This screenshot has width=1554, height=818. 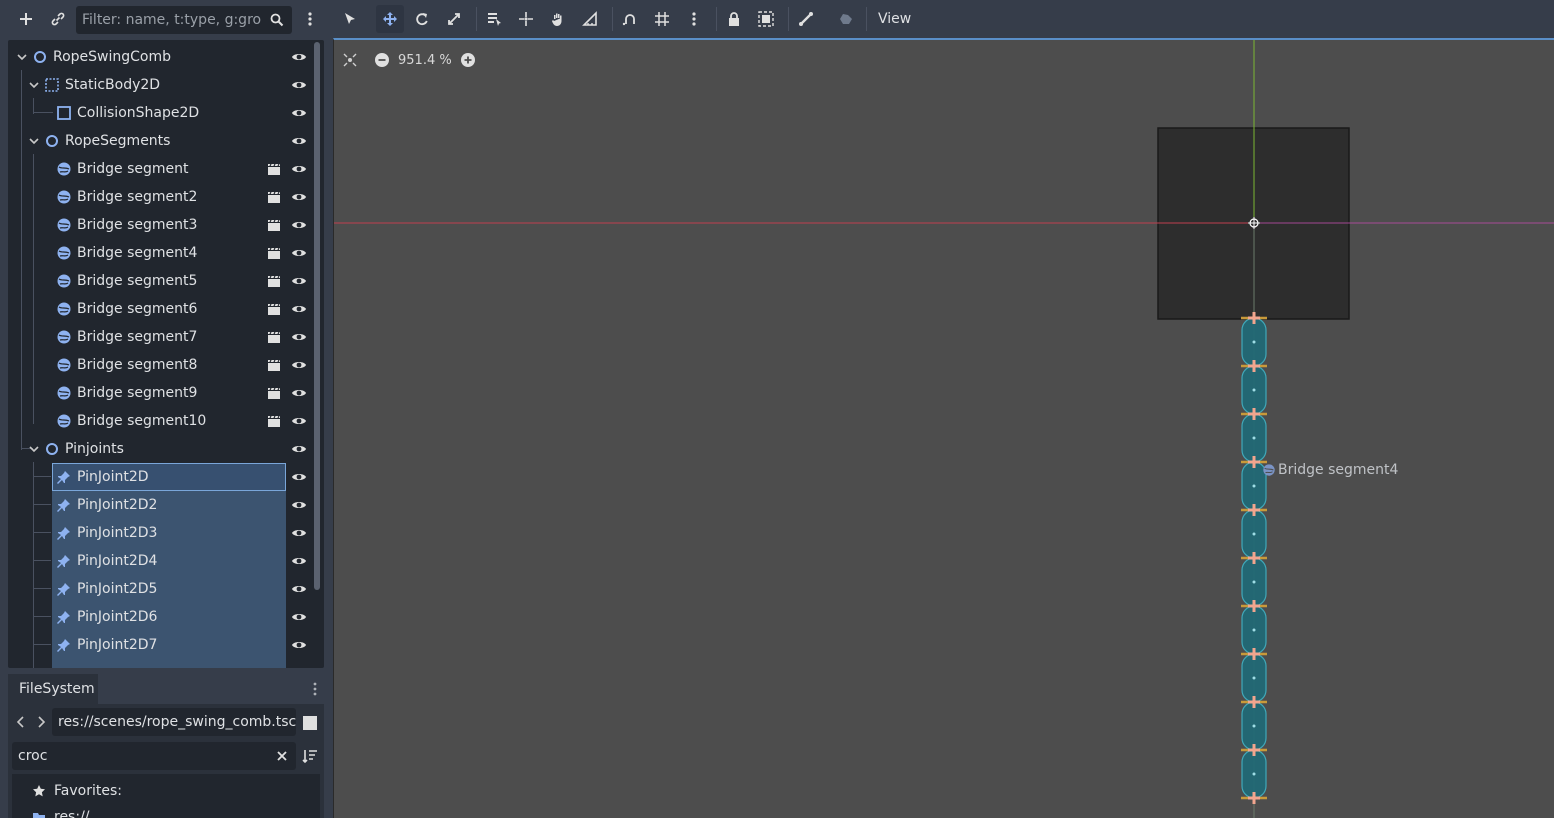 What do you see at coordinates (158, 197) in the screenshot?
I see `tree-item-bridge-segment2: Bridge segment2` at bounding box center [158, 197].